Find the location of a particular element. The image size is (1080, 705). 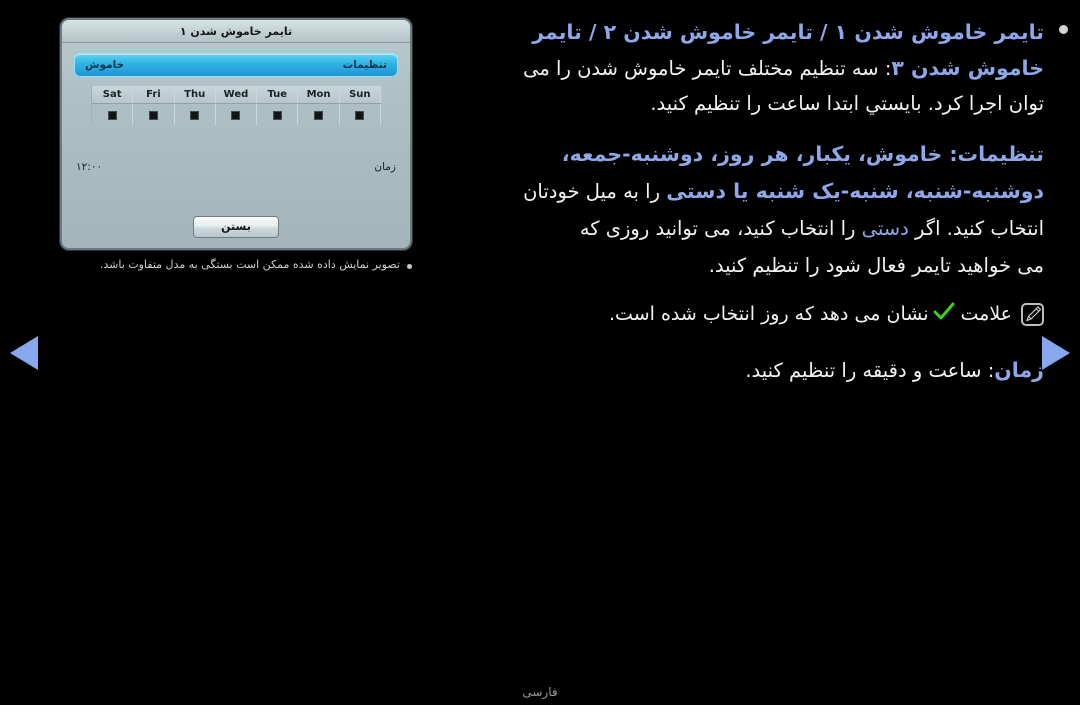

prev-page-arrow-icon is located at coordinates (24, 353).